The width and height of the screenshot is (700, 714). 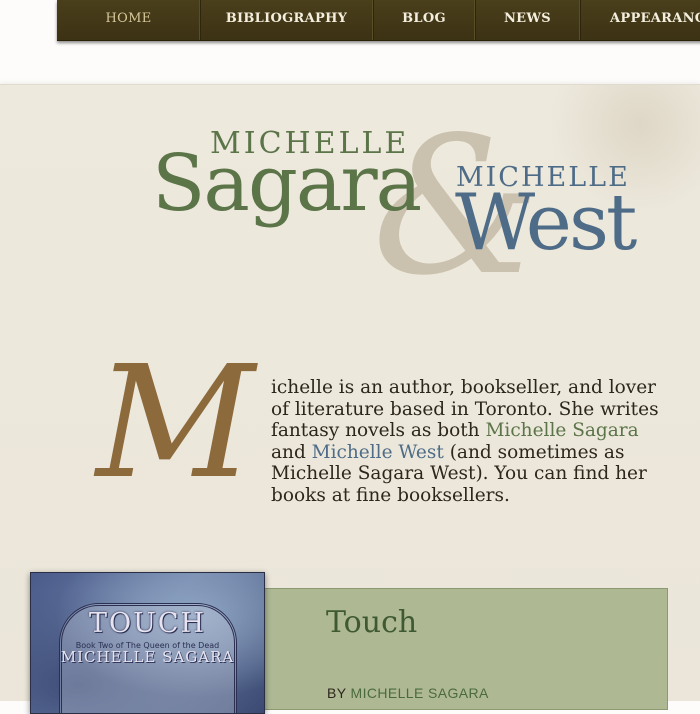 I want to click on intro-text-and: and, so click(x=291, y=452).